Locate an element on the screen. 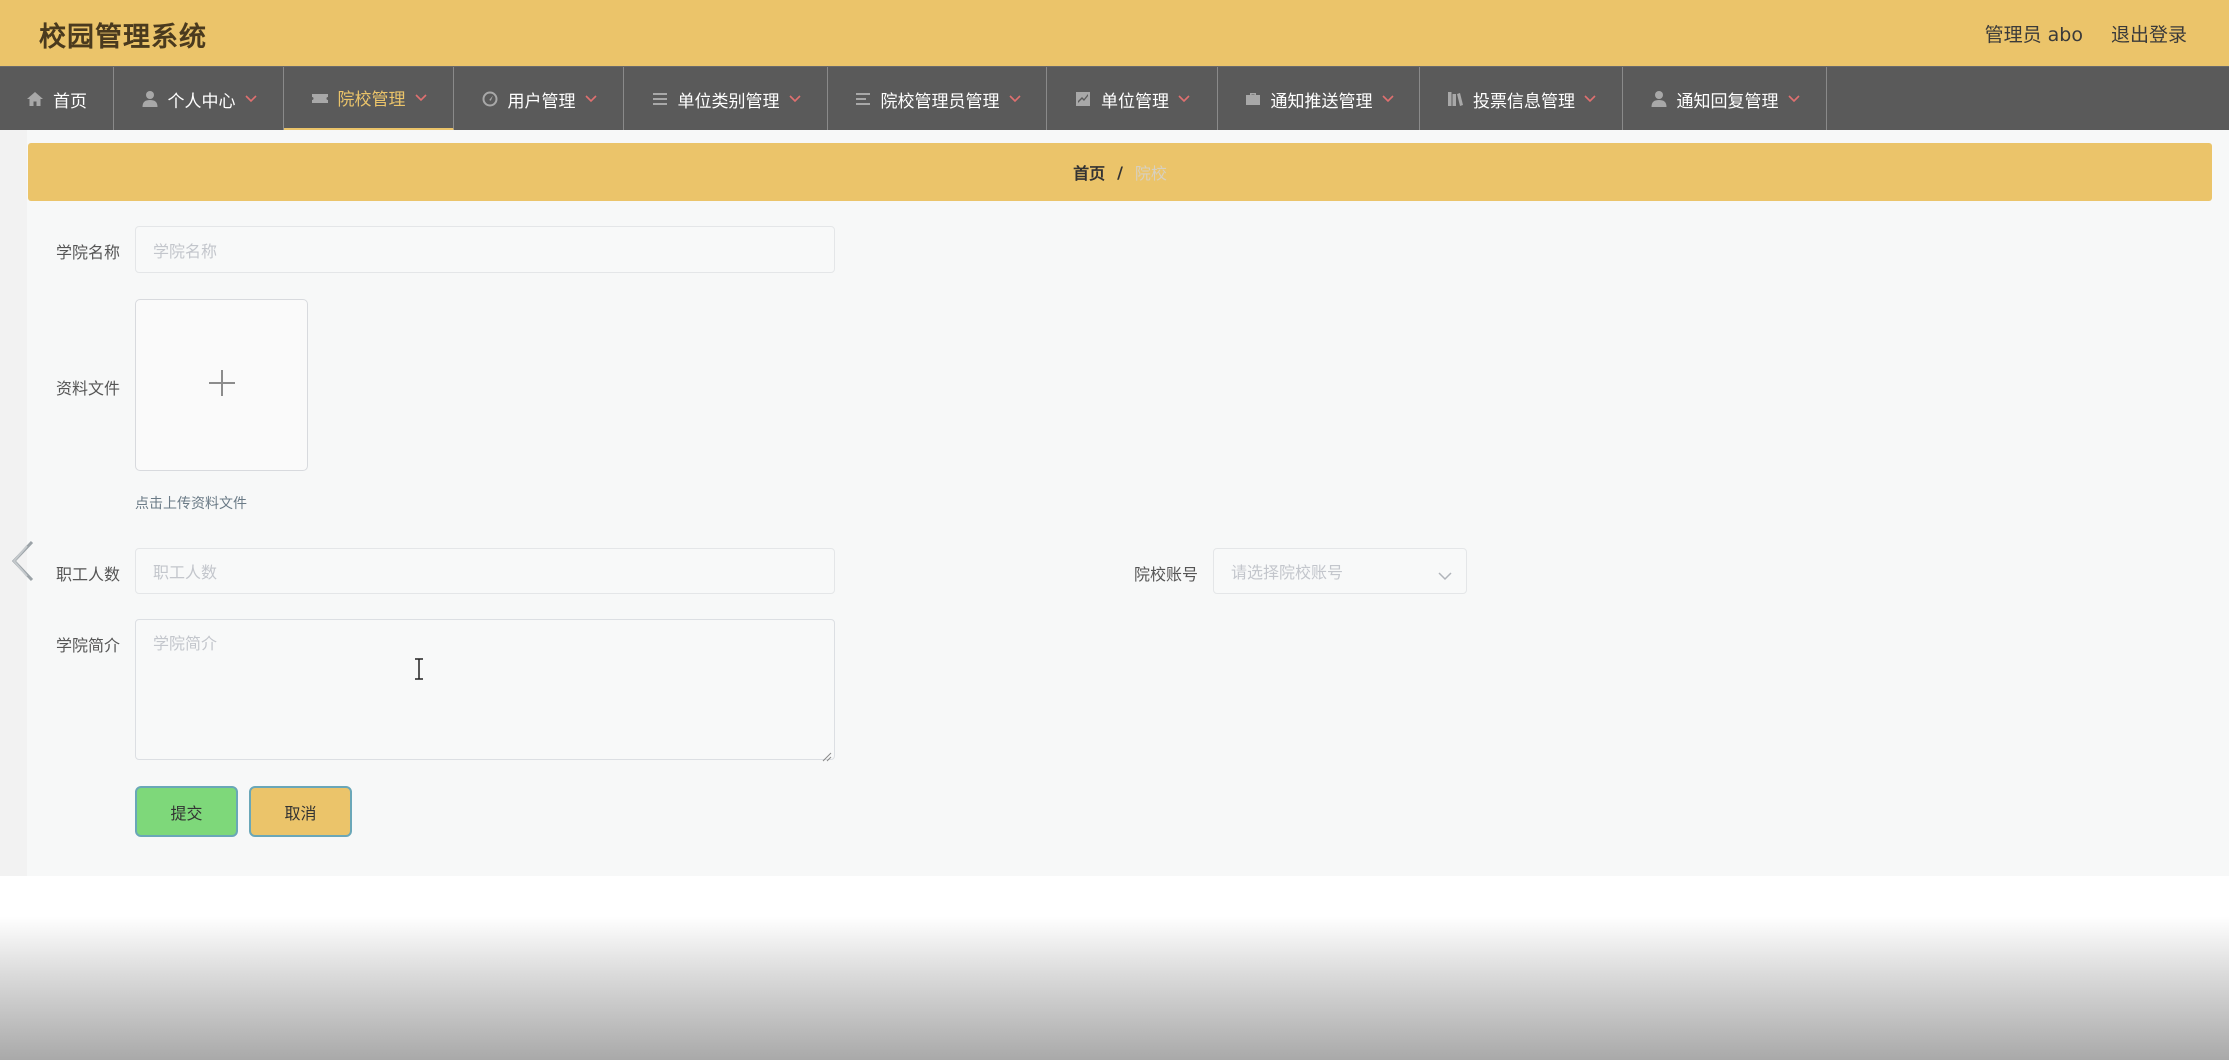  submit-button: 提交 is located at coordinates (186, 811).